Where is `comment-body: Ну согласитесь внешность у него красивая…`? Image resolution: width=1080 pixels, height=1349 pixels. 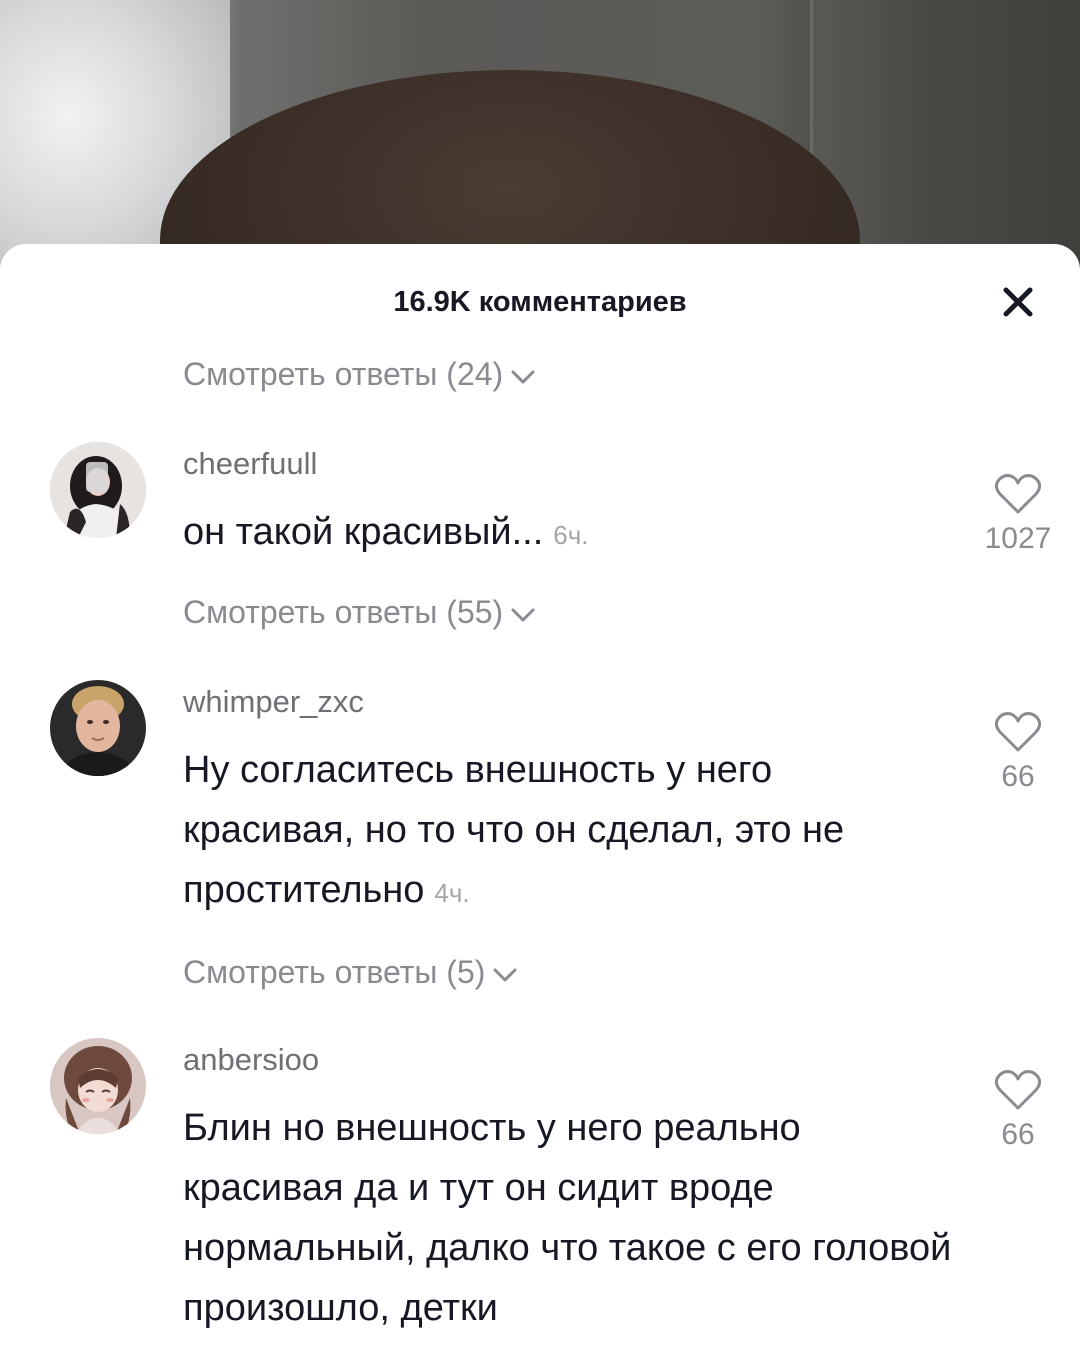
comment-body: Ну согласитесь внешность у него красивая… is located at coordinates (514, 830).